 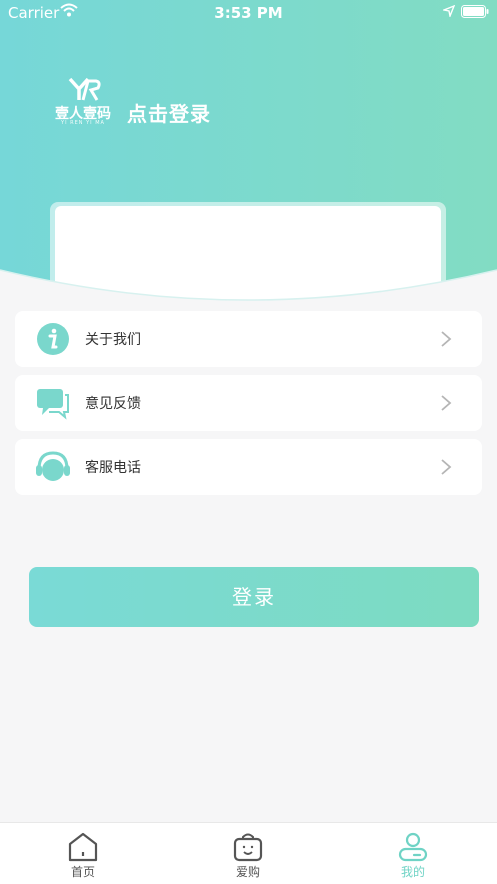 I want to click on location-arrow-icon, so click(x=449, y=11).